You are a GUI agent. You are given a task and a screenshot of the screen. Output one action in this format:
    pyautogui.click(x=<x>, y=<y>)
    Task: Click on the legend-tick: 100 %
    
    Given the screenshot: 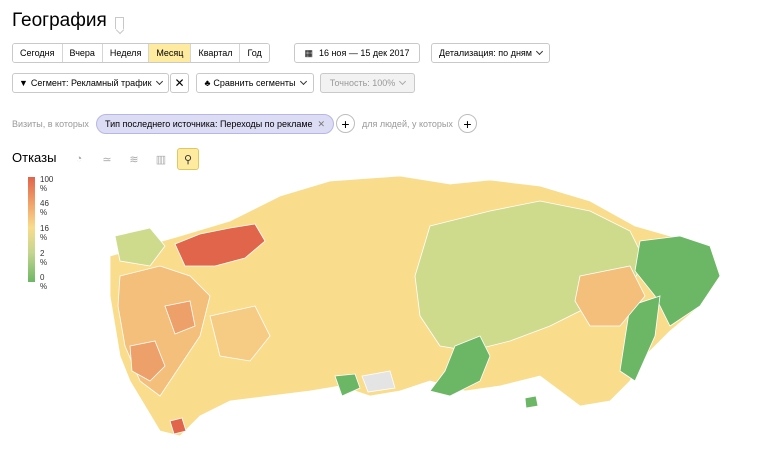 What is the action you would take?
    pyautogui.click(x=47, y=184)
    